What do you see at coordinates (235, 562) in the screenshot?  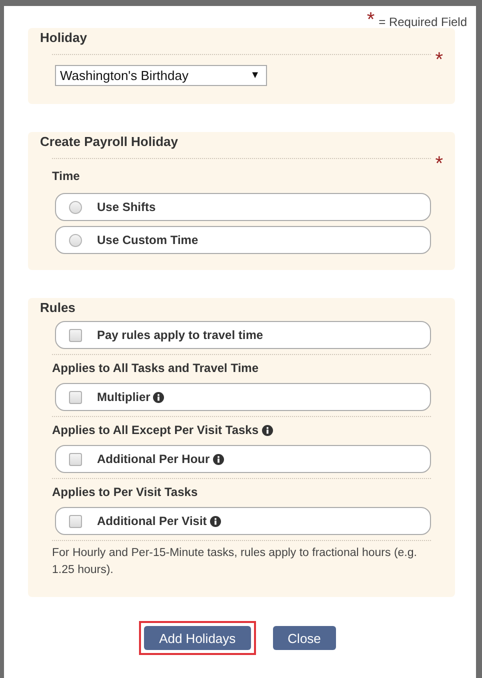 I see `note-text: For Hourly and Per-15-Minute tasks, rules apply to fractional hours (e.g. 1.25 hours).` at bounding box center [235, 562].